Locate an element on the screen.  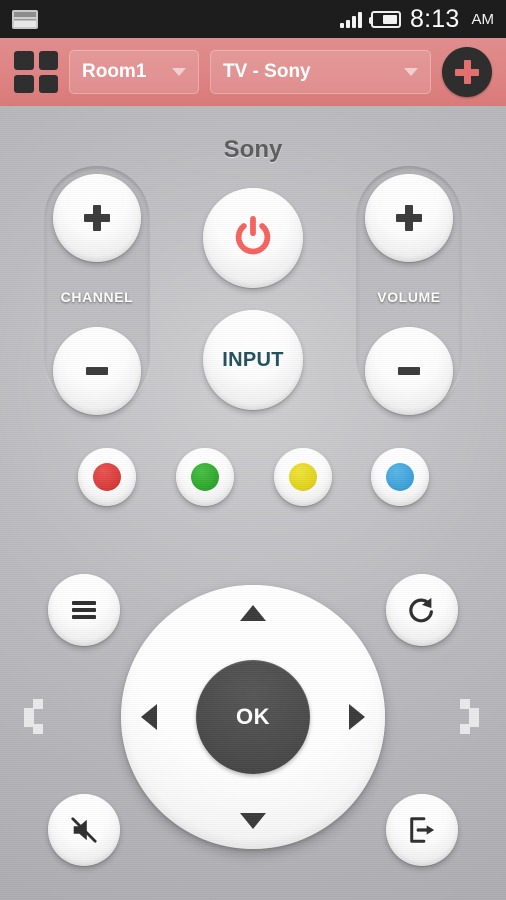
status-bar-right: 8:13 AM is located at coordinates (417, 18).